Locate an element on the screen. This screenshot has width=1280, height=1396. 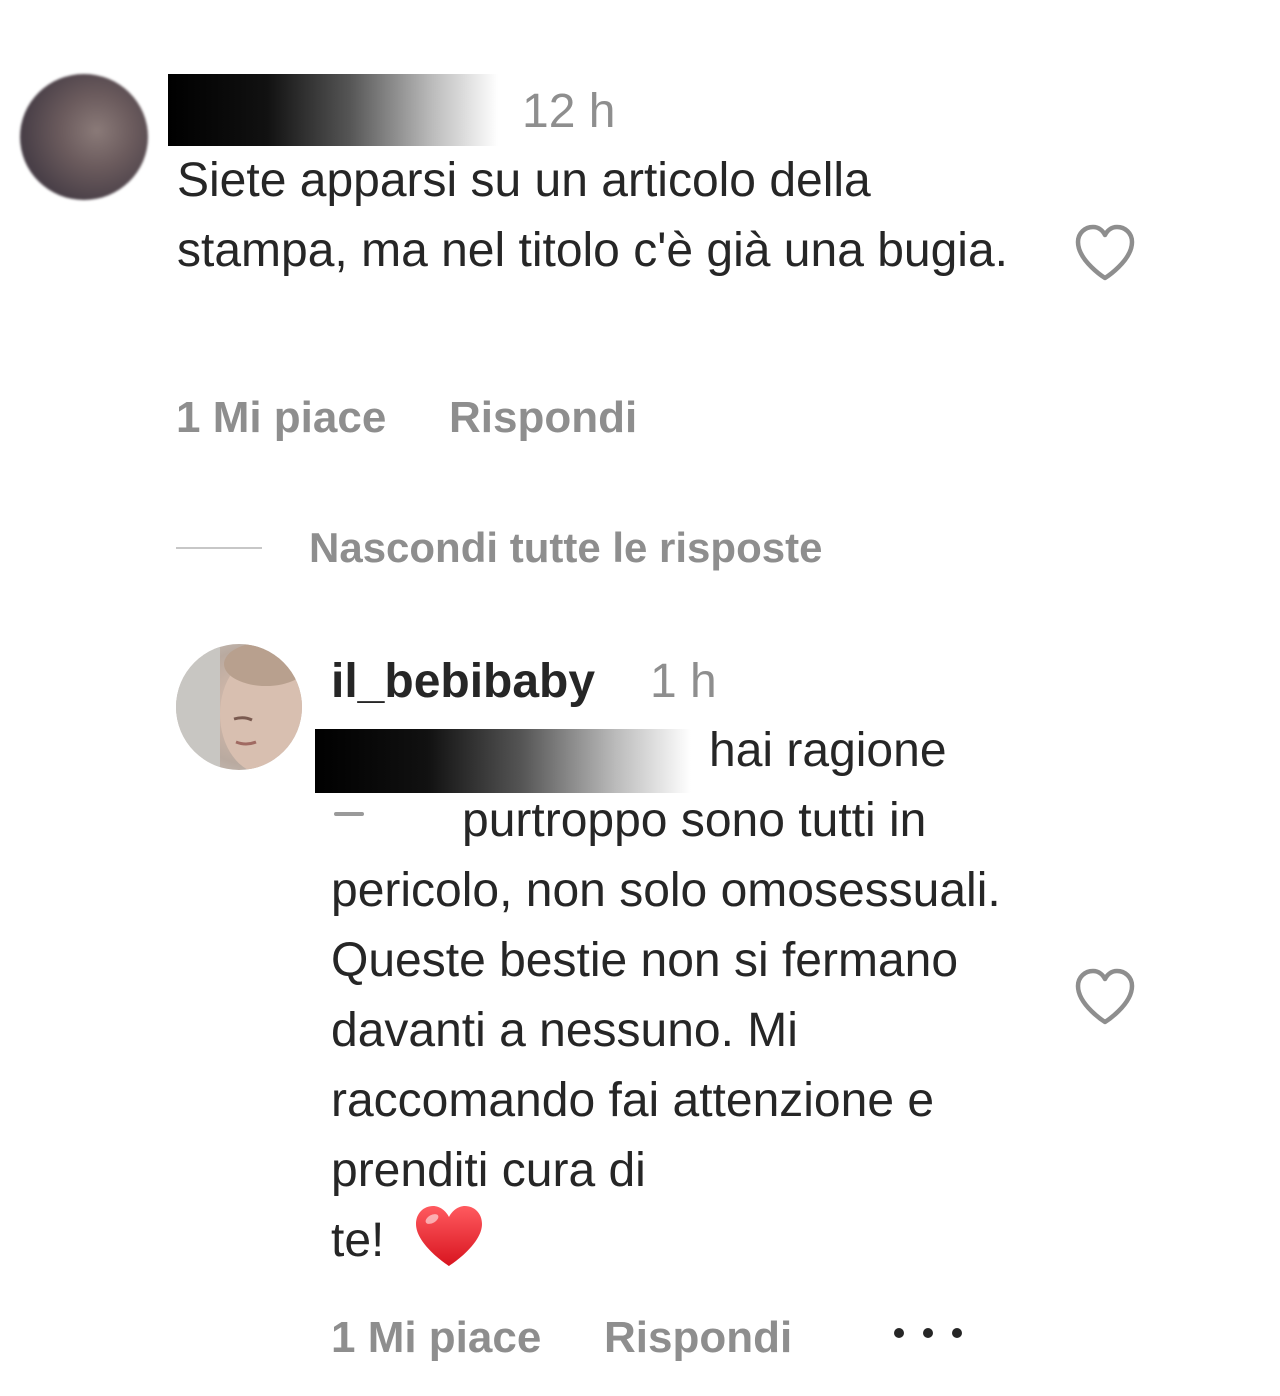
comment-timestamp: 12 h is located at coordinates (569, 111).